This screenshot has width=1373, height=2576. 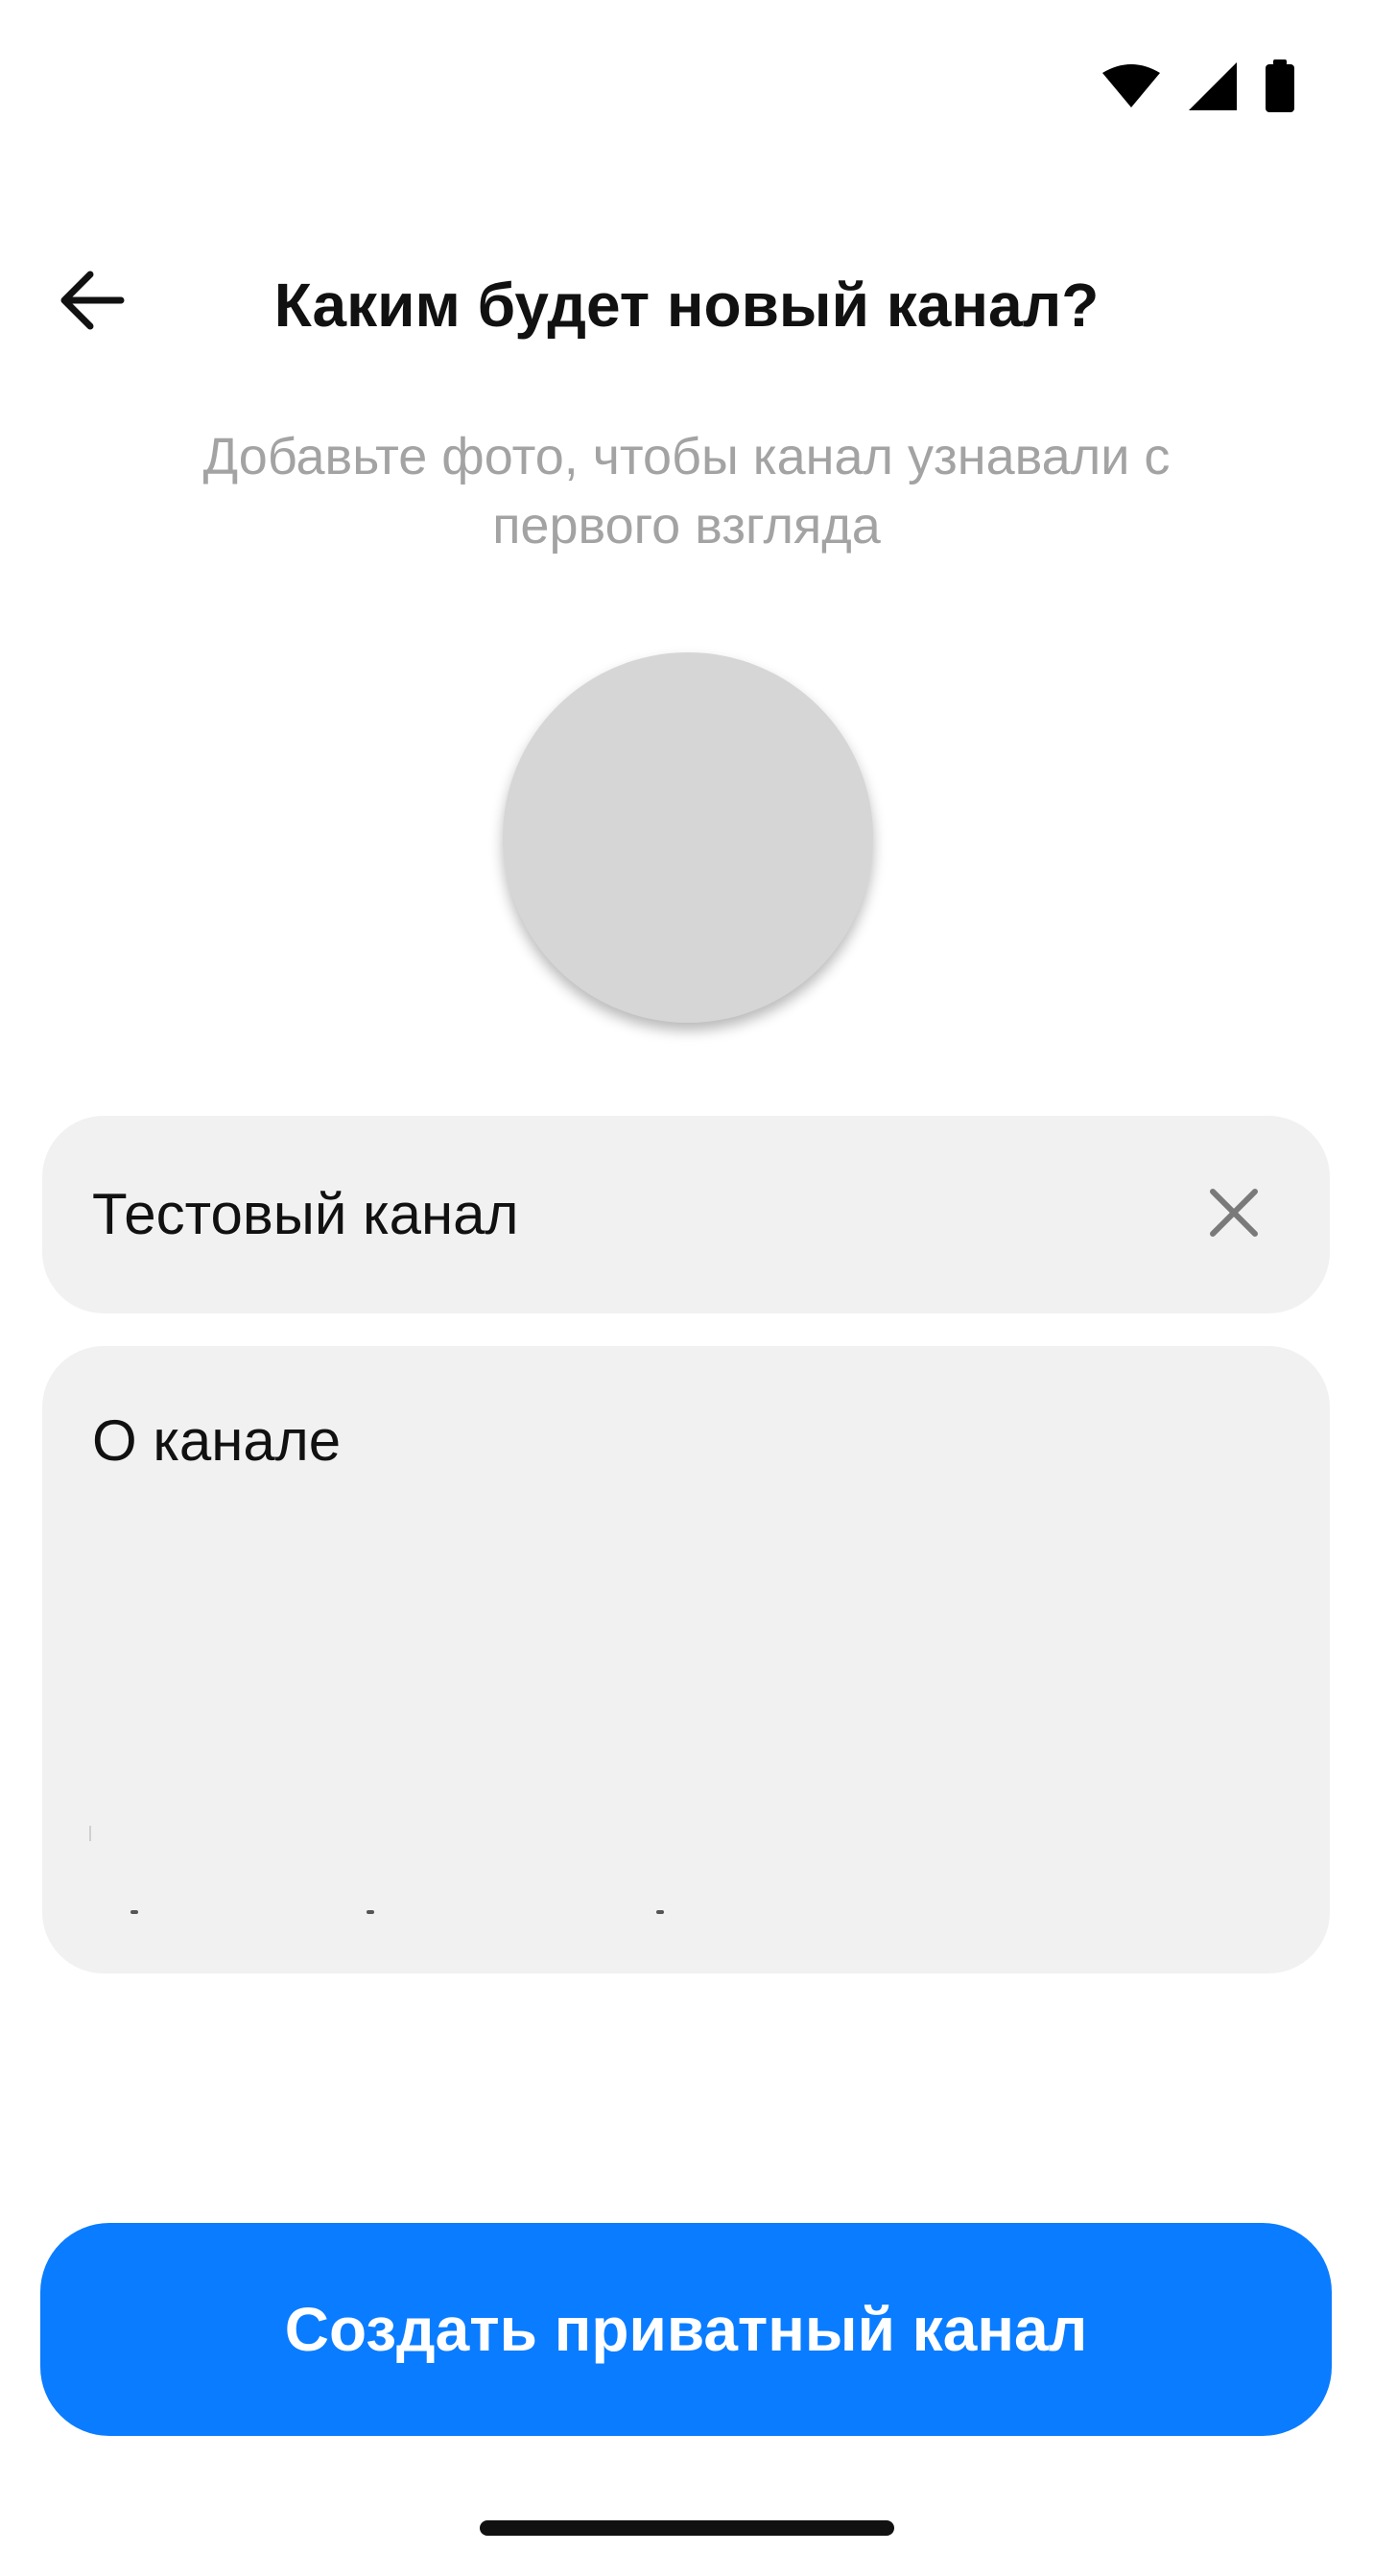 I want to click on channel-name-field: Тестовый канал, so click(x=686, y=1214).